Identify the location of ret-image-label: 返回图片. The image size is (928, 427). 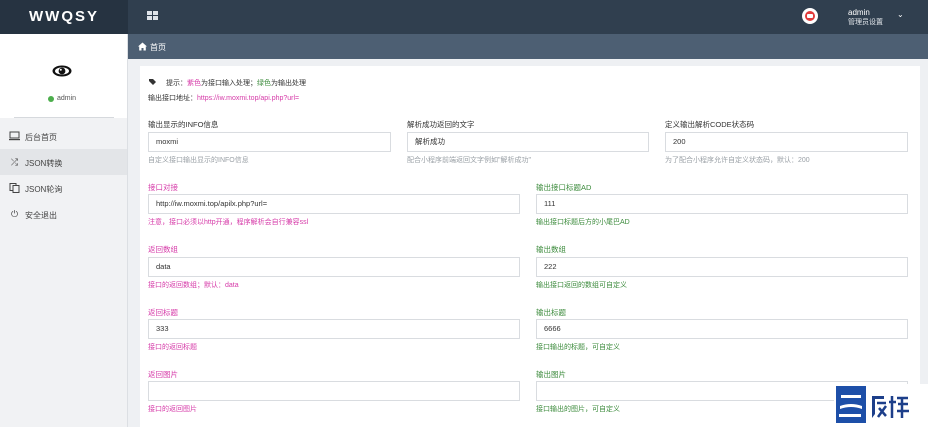
(163, 374).